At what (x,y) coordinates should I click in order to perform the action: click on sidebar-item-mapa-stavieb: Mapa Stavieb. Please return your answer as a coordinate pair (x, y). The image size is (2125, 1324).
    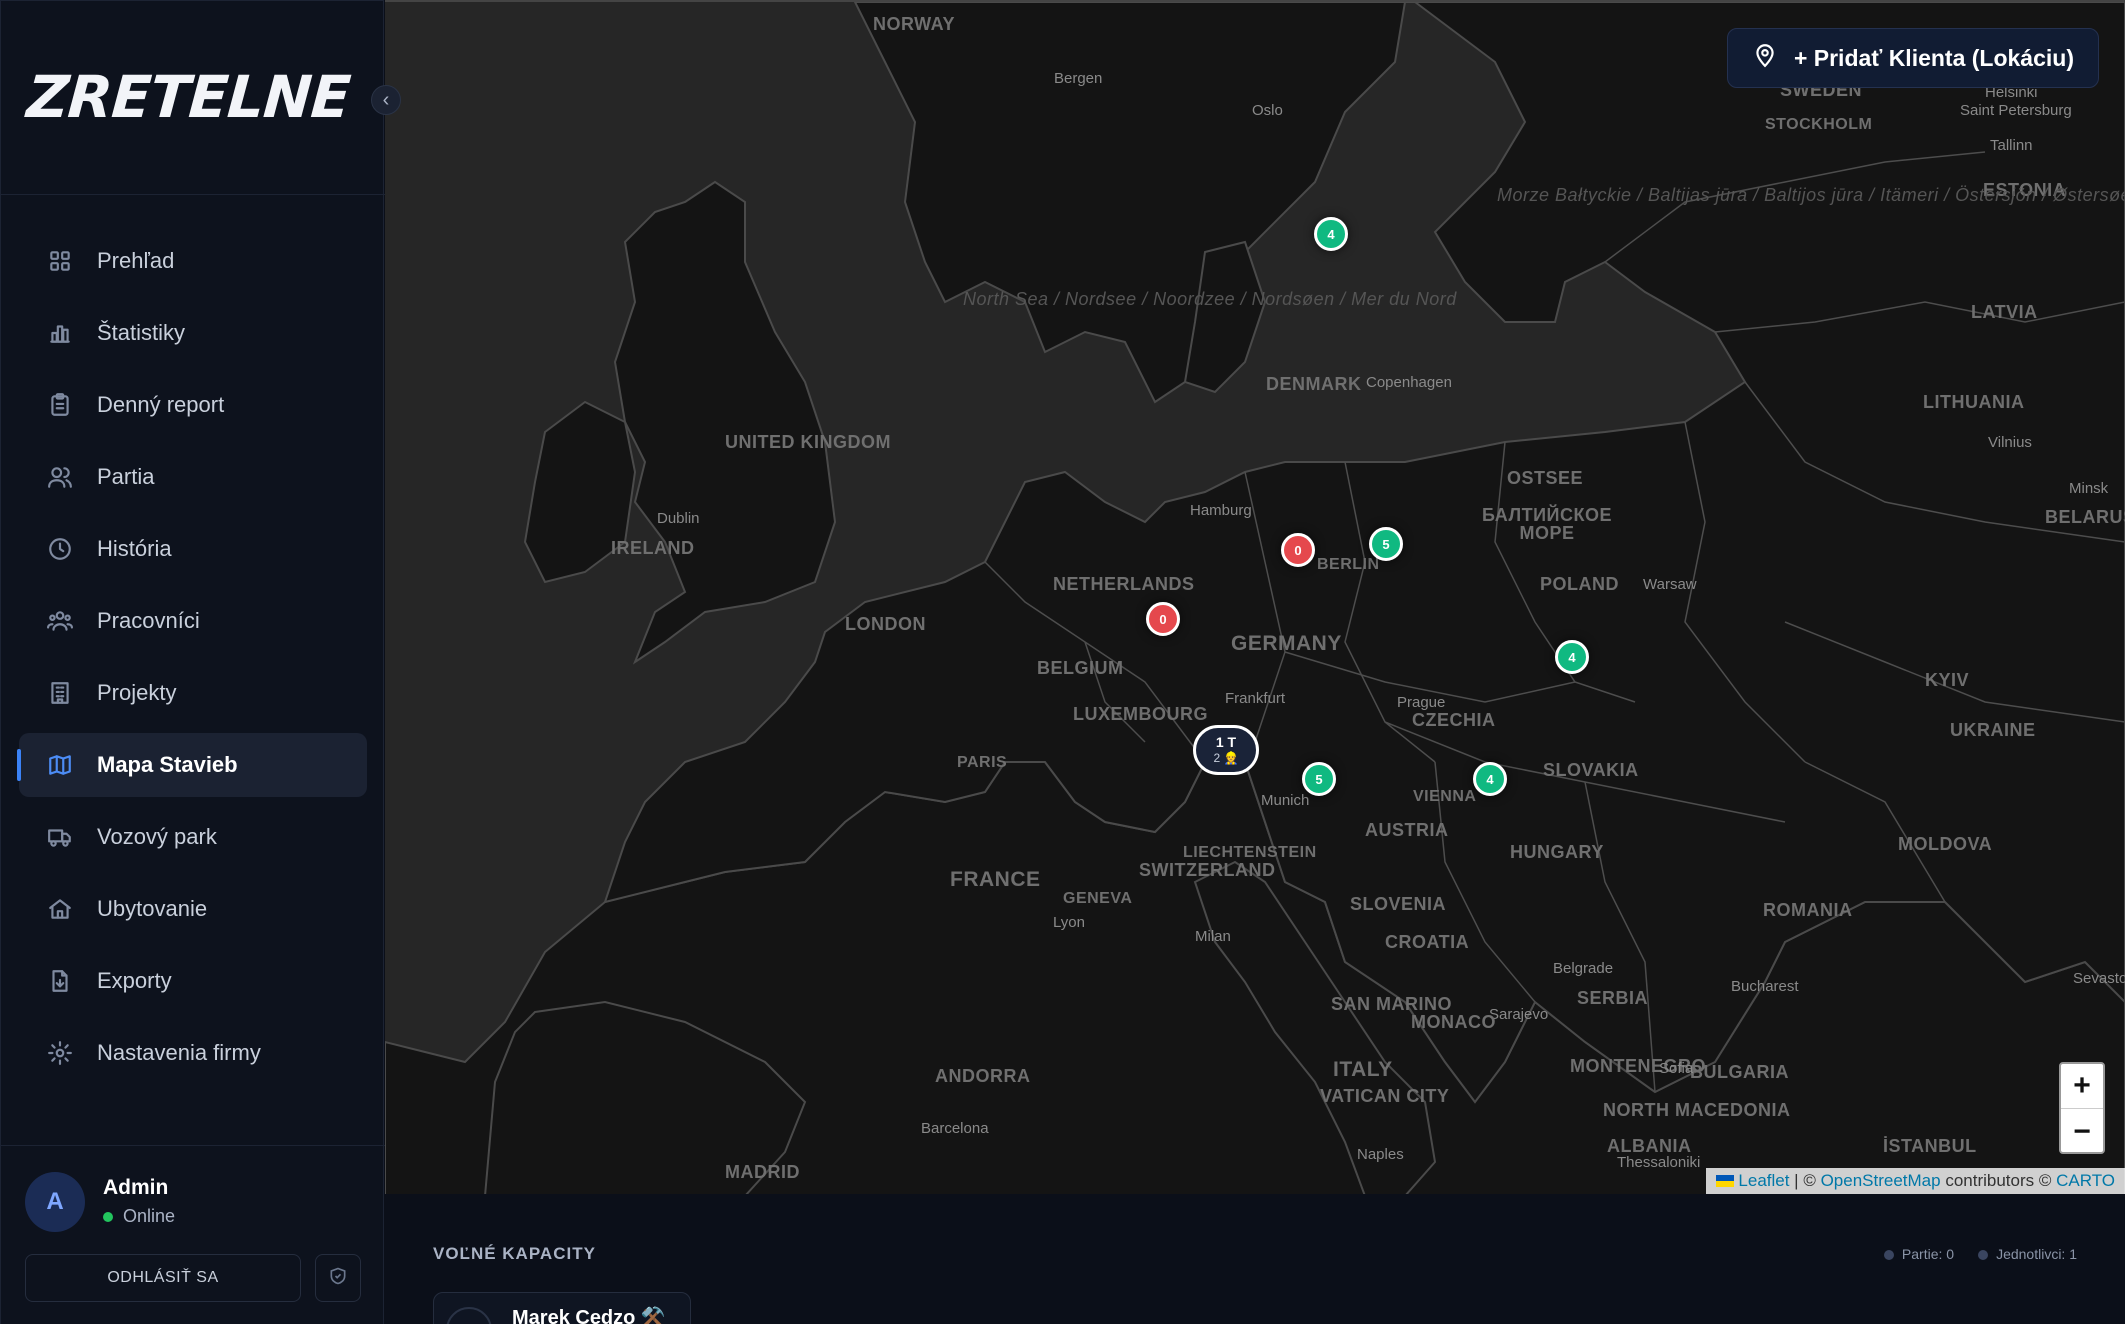
    Looking at the image, I should click on (192, 765).